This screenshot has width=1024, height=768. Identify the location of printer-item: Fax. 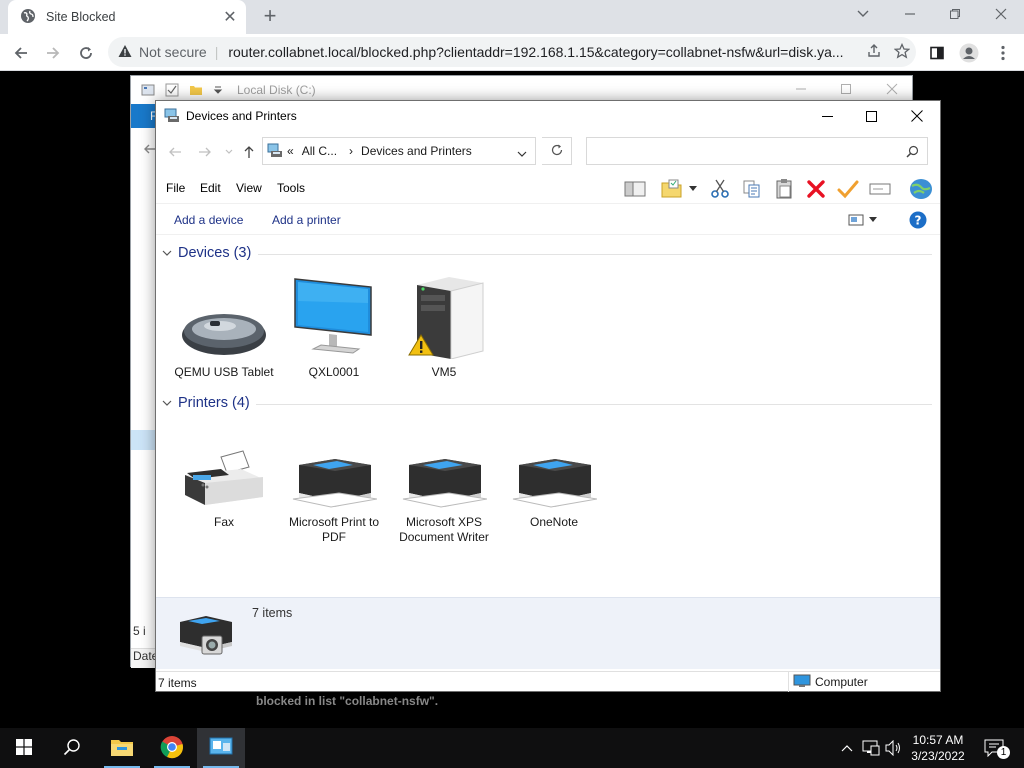
(224, 475).